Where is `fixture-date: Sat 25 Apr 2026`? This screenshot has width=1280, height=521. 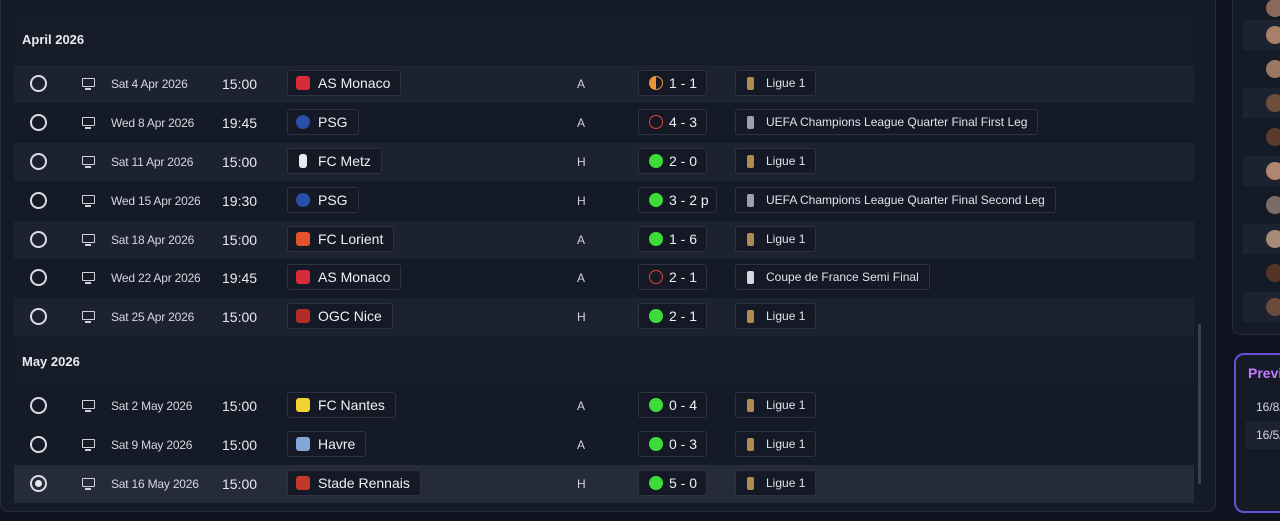
fixture-date: Sat 25 Apr 2026 is located at coordinates (153, 317).